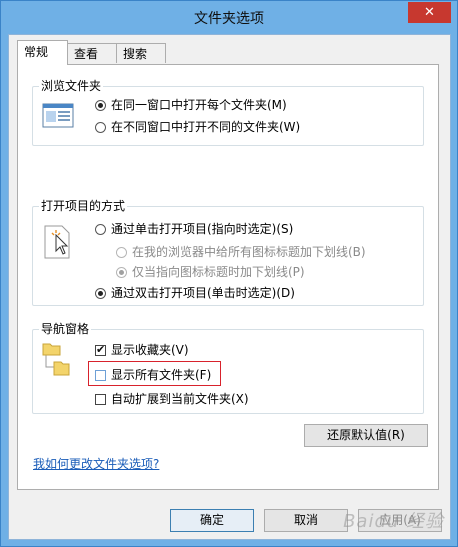  I want to click on close-button: ✕, so click(429, 12).